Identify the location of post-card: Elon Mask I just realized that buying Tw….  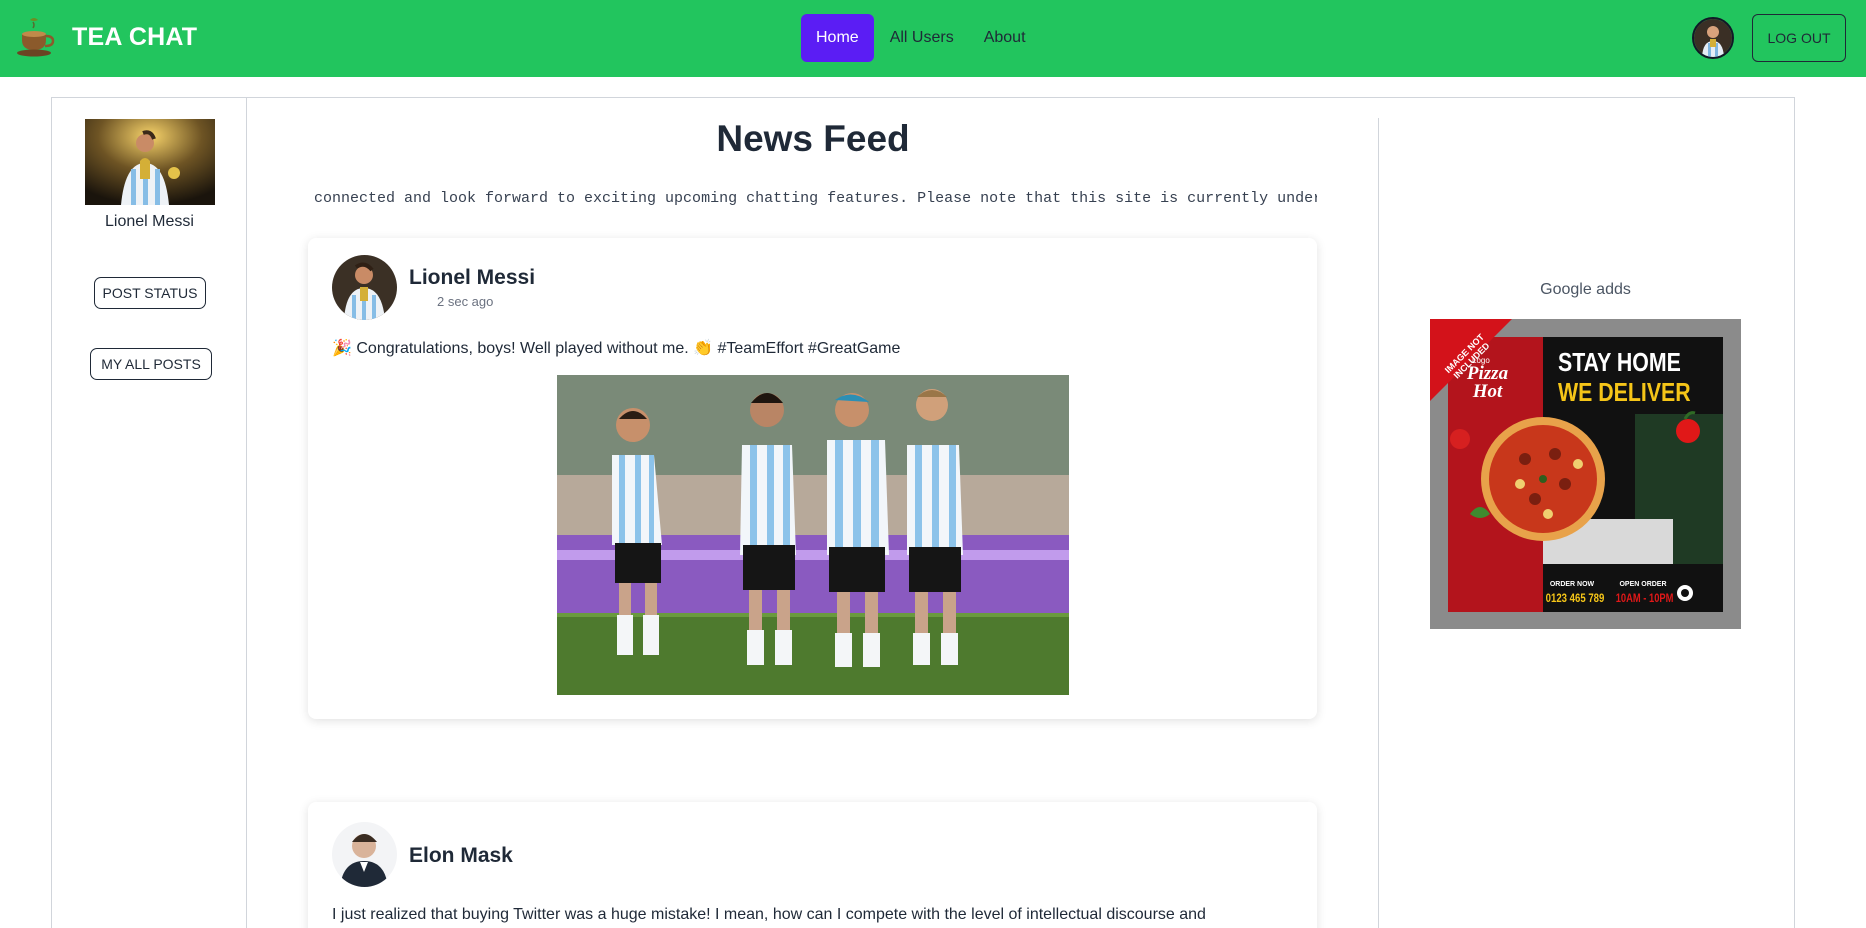
(812, 865).